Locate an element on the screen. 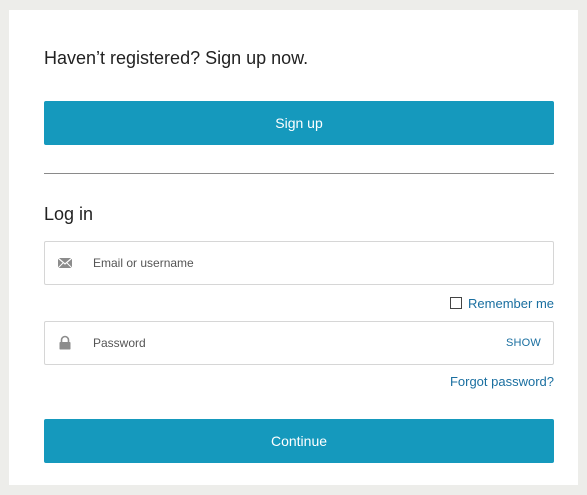 The height and width of the screenshot is (495, 587). remember-me-label: Remember me is located at coordinates (511, 303).